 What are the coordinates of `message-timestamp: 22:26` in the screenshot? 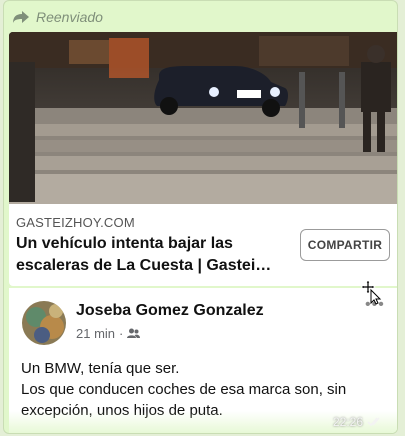 It's located at (358, 422).